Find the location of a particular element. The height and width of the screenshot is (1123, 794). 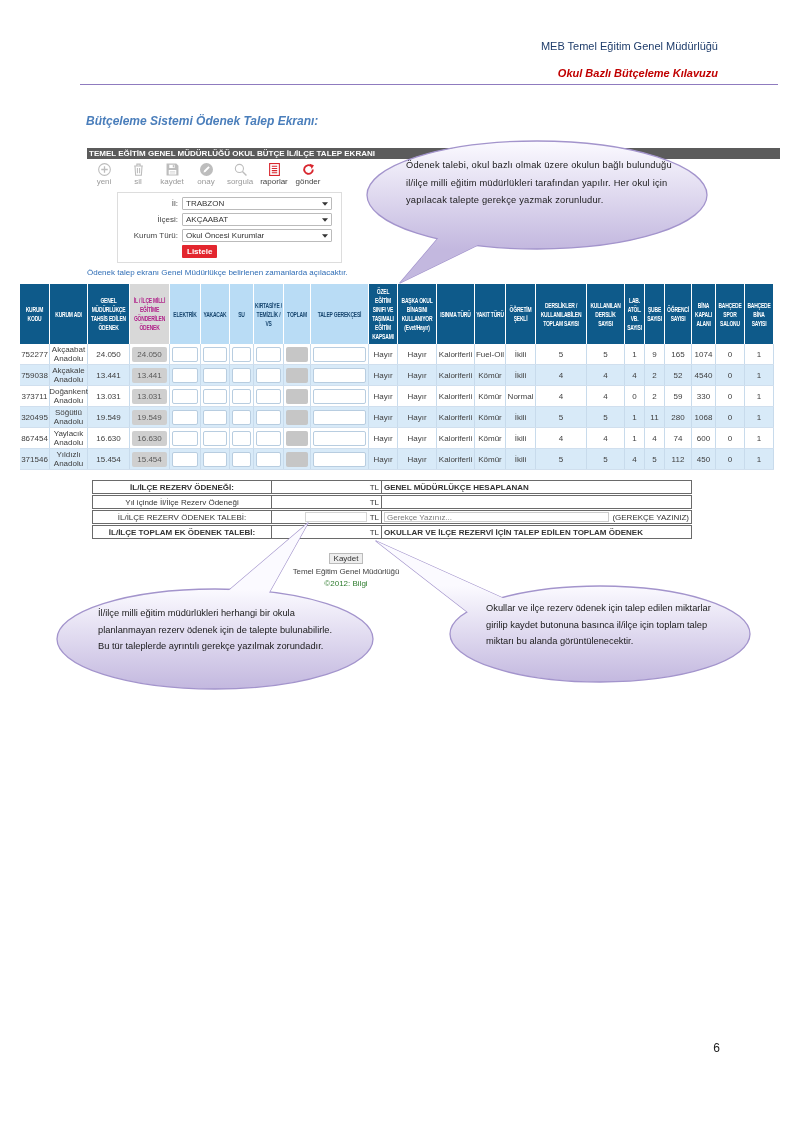

toolbar-button: raporlar is located at coordinates (274, 174).